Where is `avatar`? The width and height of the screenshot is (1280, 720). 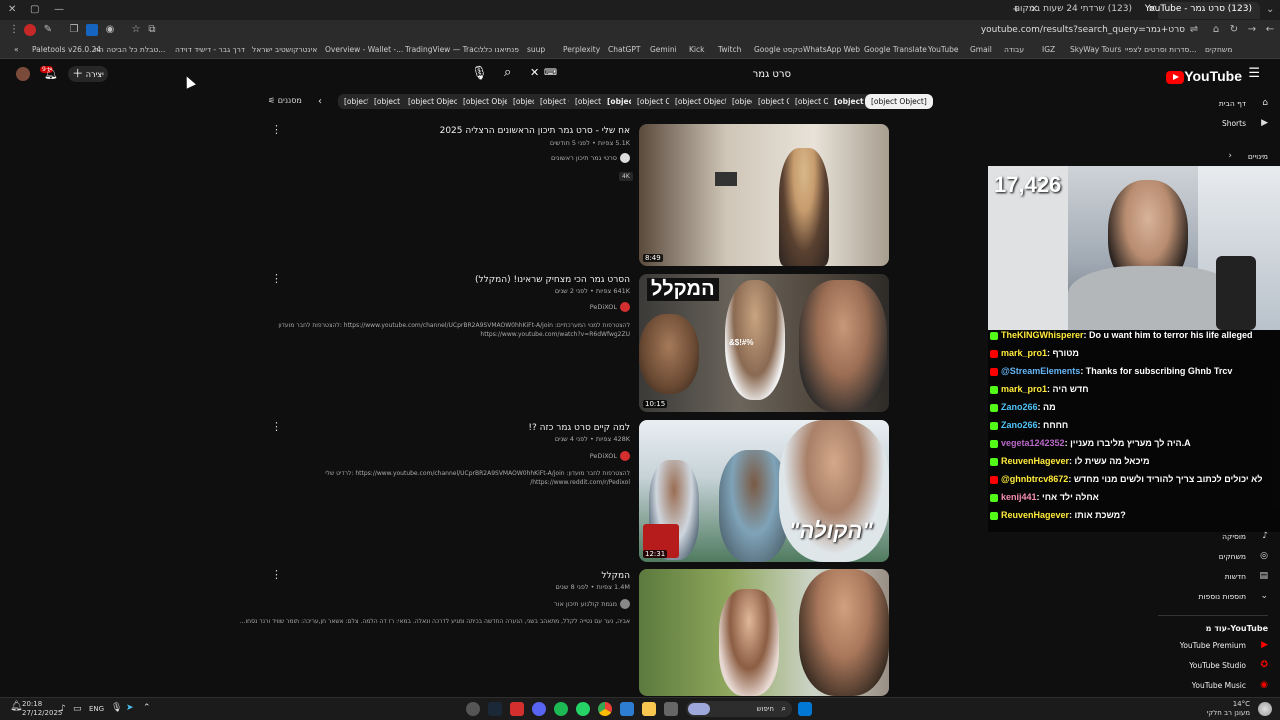 avatar is located at coordinates (23, 74).